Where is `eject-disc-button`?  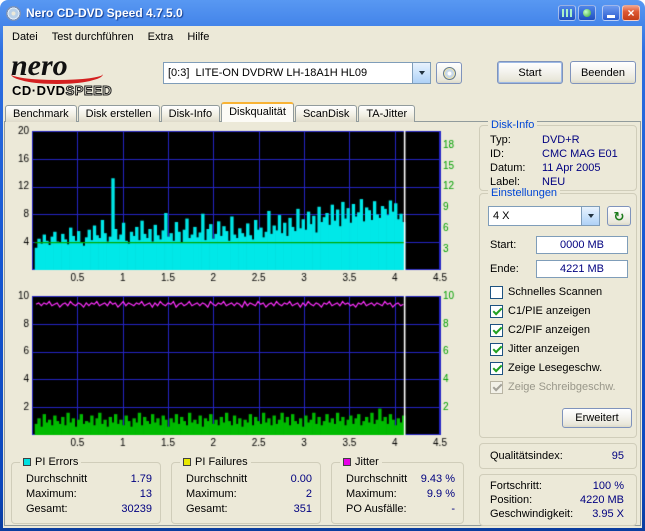 eject-disc-button is located at coordinates (449, 73).